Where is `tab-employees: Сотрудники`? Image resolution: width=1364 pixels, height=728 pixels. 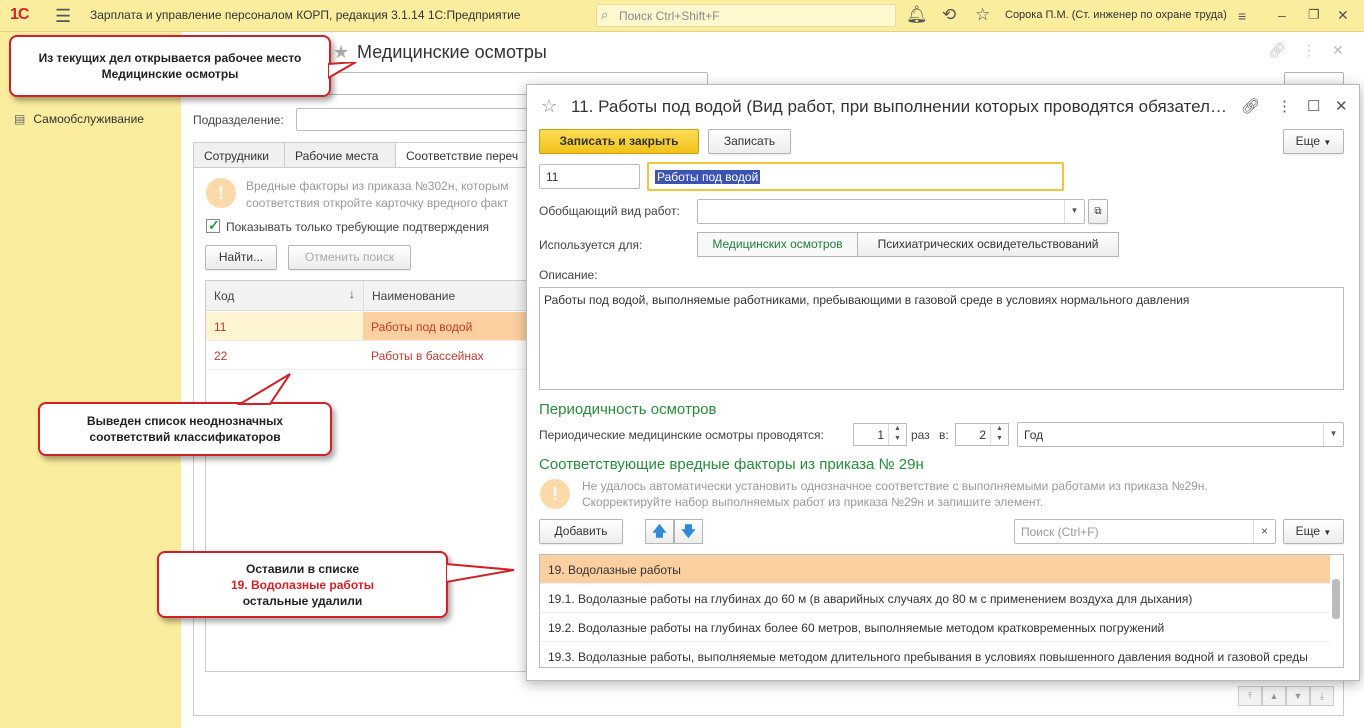
tab-employees: Сотрудники is located at coordinates (239, 155).